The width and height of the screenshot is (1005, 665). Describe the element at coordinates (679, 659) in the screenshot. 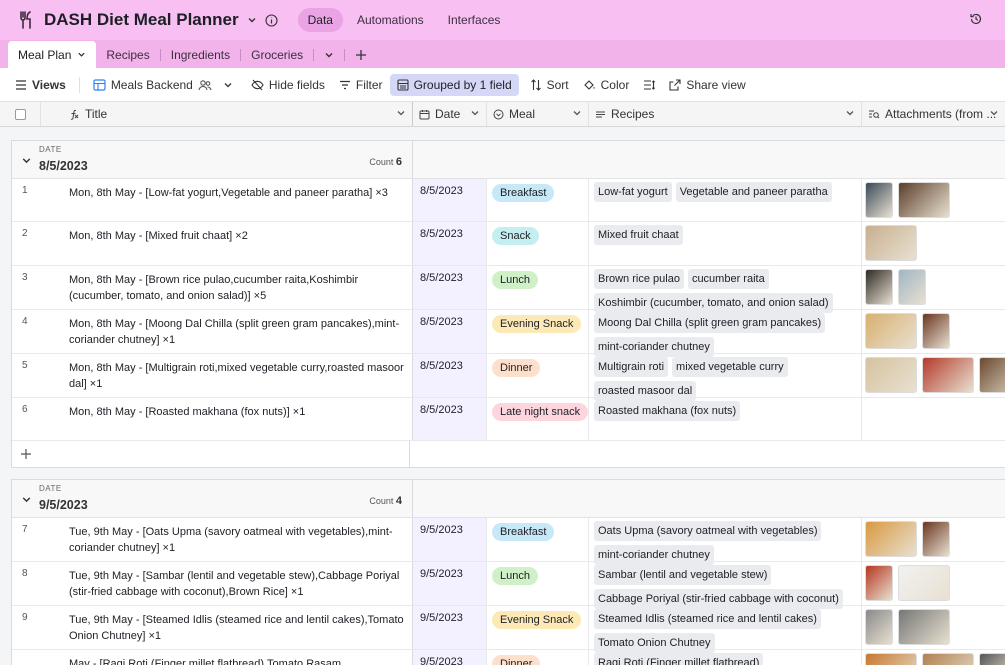

I see `recipe-chip: Ragi Roti (Finger millet flatbread)` at that location.